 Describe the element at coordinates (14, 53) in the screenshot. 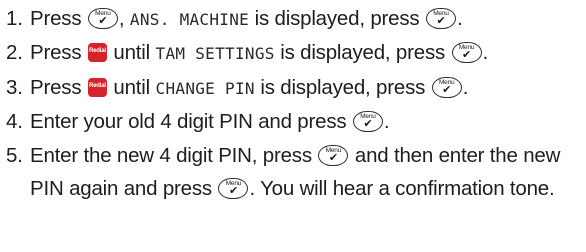

I see `step-number: 2.` at that location.